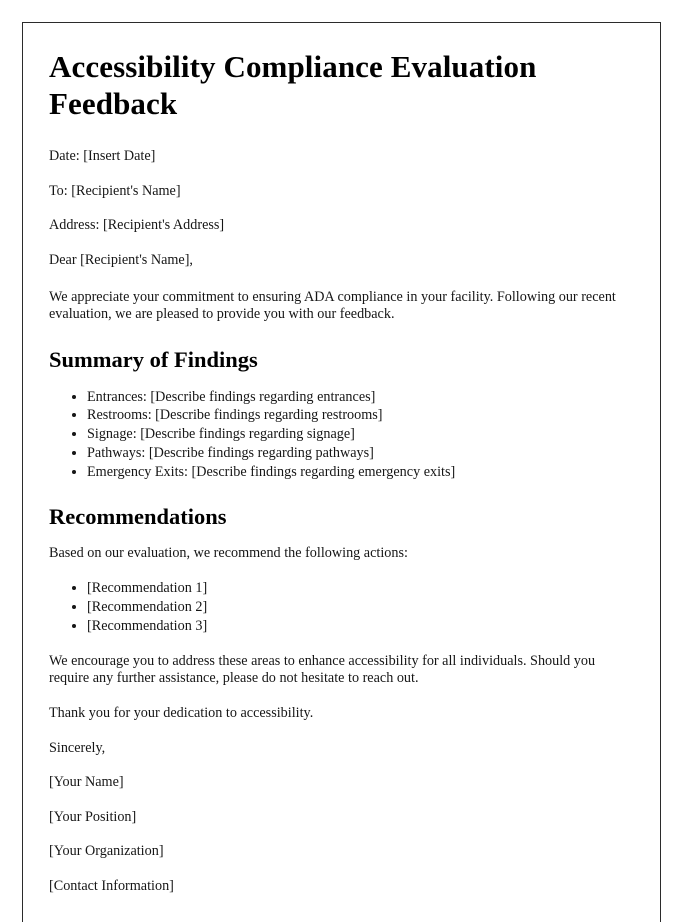  Describe the element at coordinates (86, 782) in the screenshot. I see `signature-your-name: [Your Name]` at that location.